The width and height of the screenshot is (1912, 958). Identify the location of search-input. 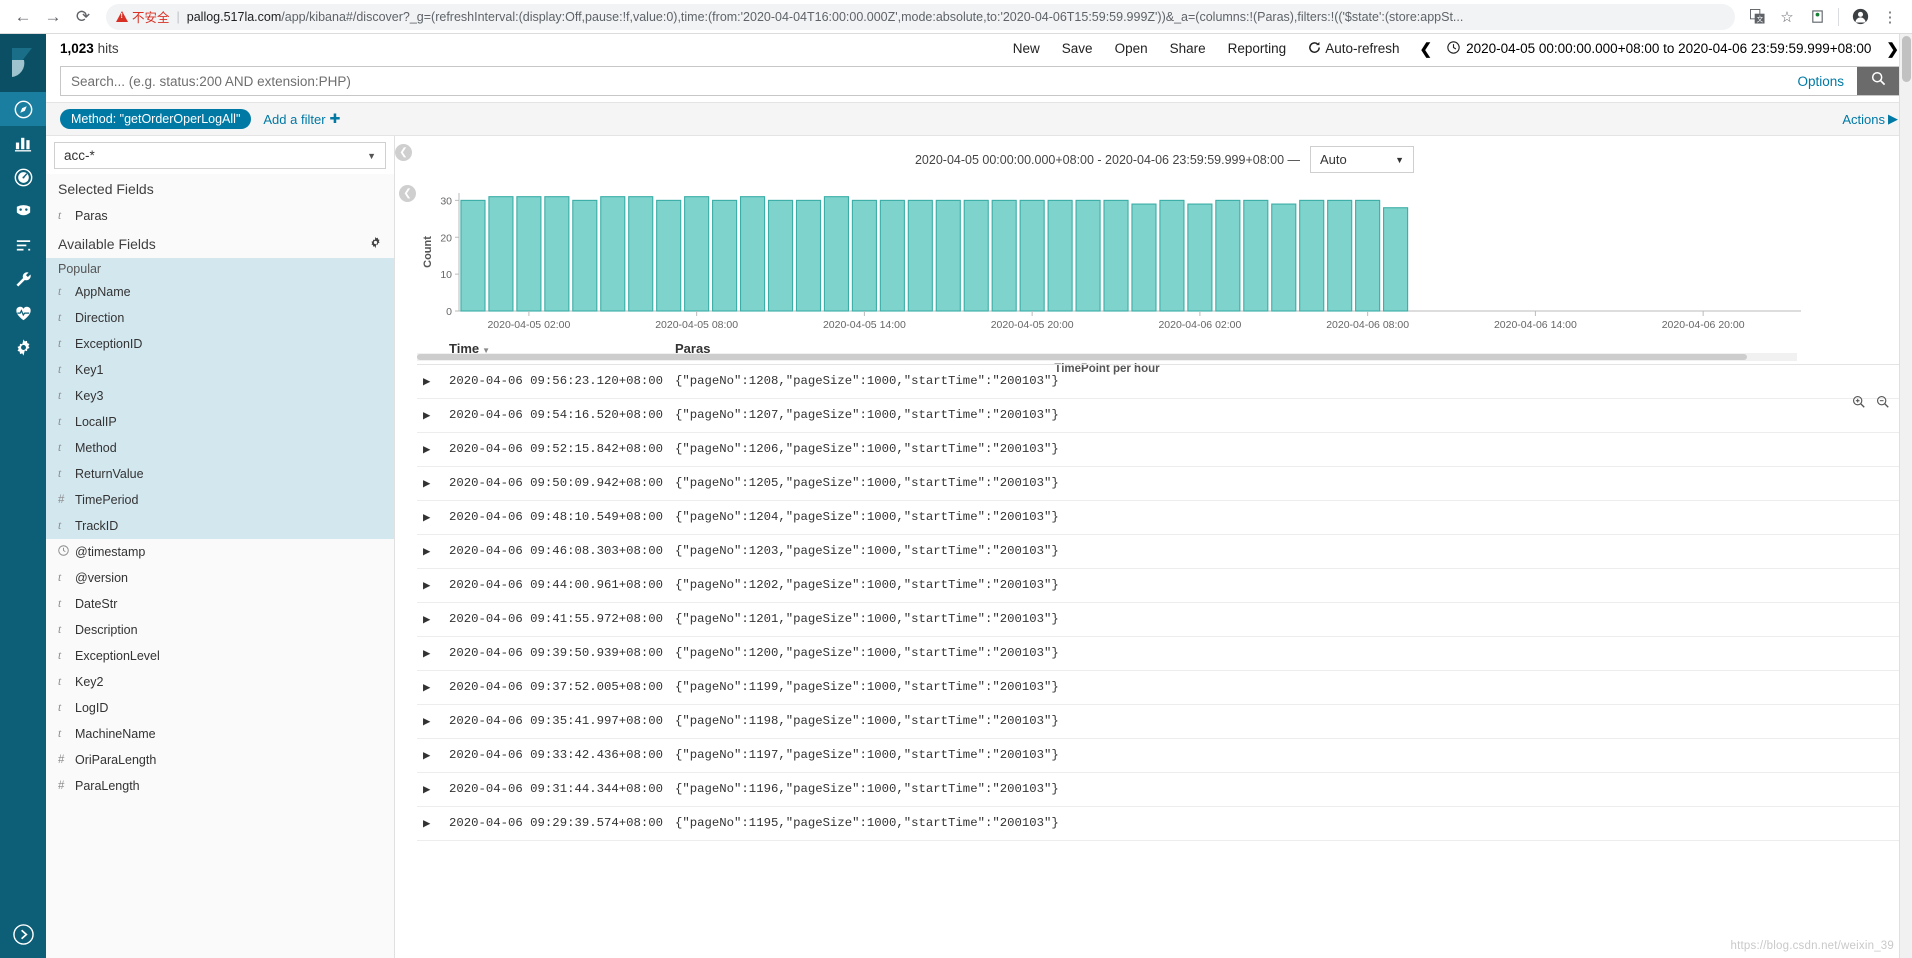
(923, 81).